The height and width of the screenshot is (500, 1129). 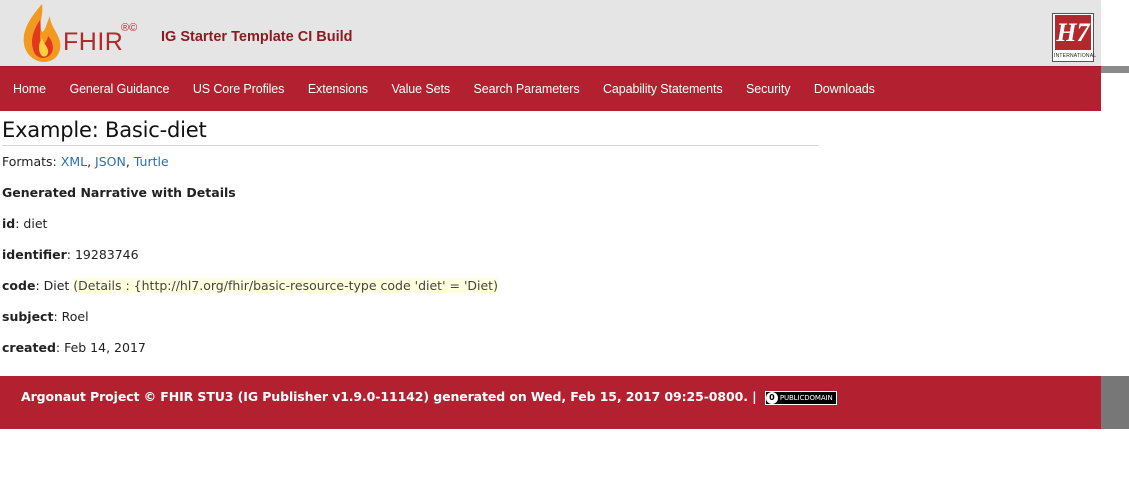 What do you see at coordinates (102, 254) in the screenshot?
I see `field-identifier-value: : 19283746` at bounding box center [102, 254].